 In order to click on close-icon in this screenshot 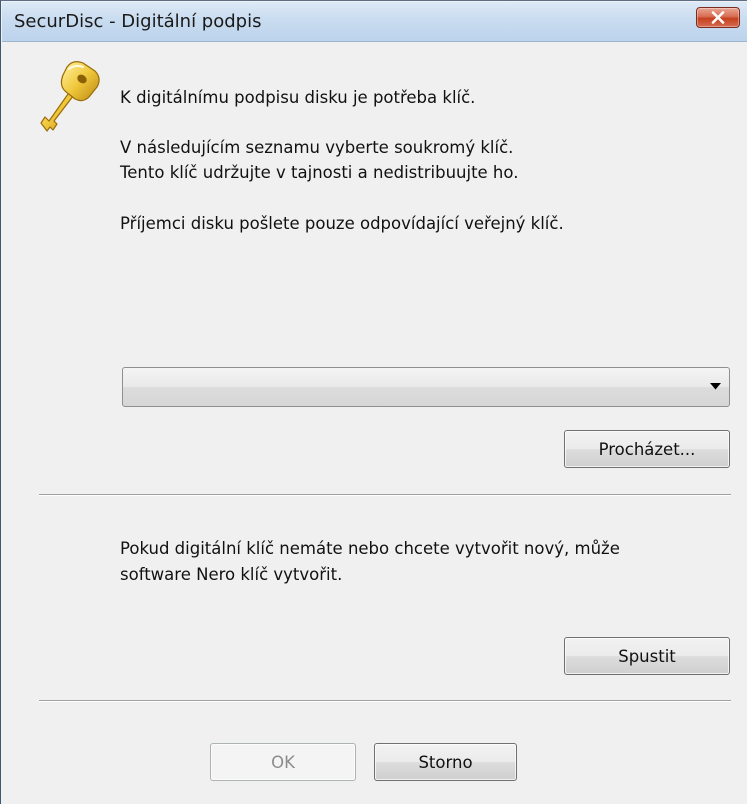, I will do `click(718, 17)`.